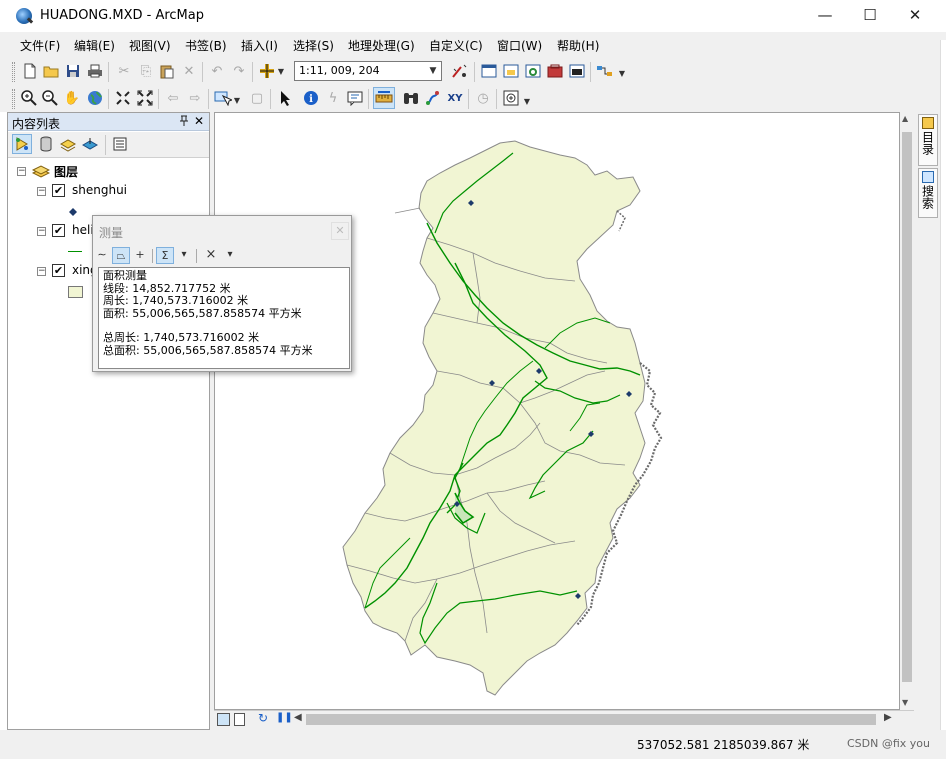 The image size is (946, 759). I want to click on list-by-selection-icon, so click(90, 144).